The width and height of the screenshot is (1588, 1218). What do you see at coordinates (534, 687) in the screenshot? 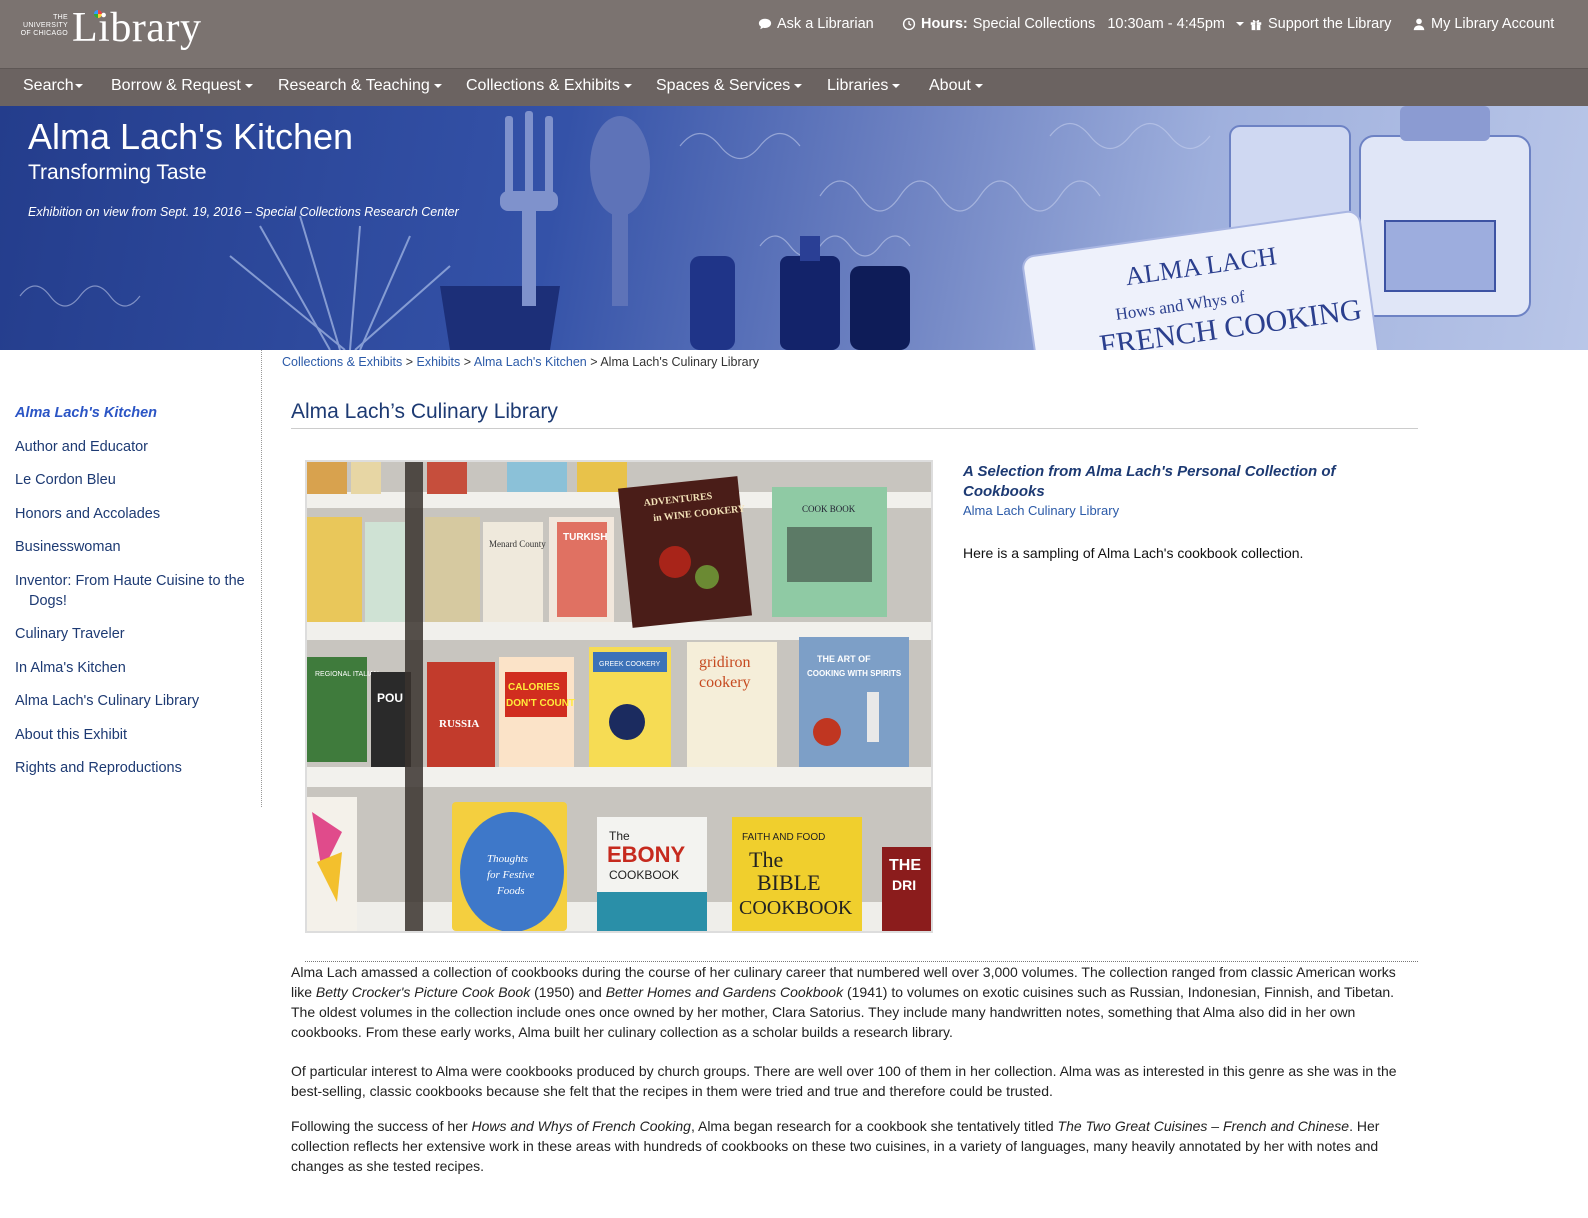
I see `svg-text: CALORIES` at bounding box center [534, 687].